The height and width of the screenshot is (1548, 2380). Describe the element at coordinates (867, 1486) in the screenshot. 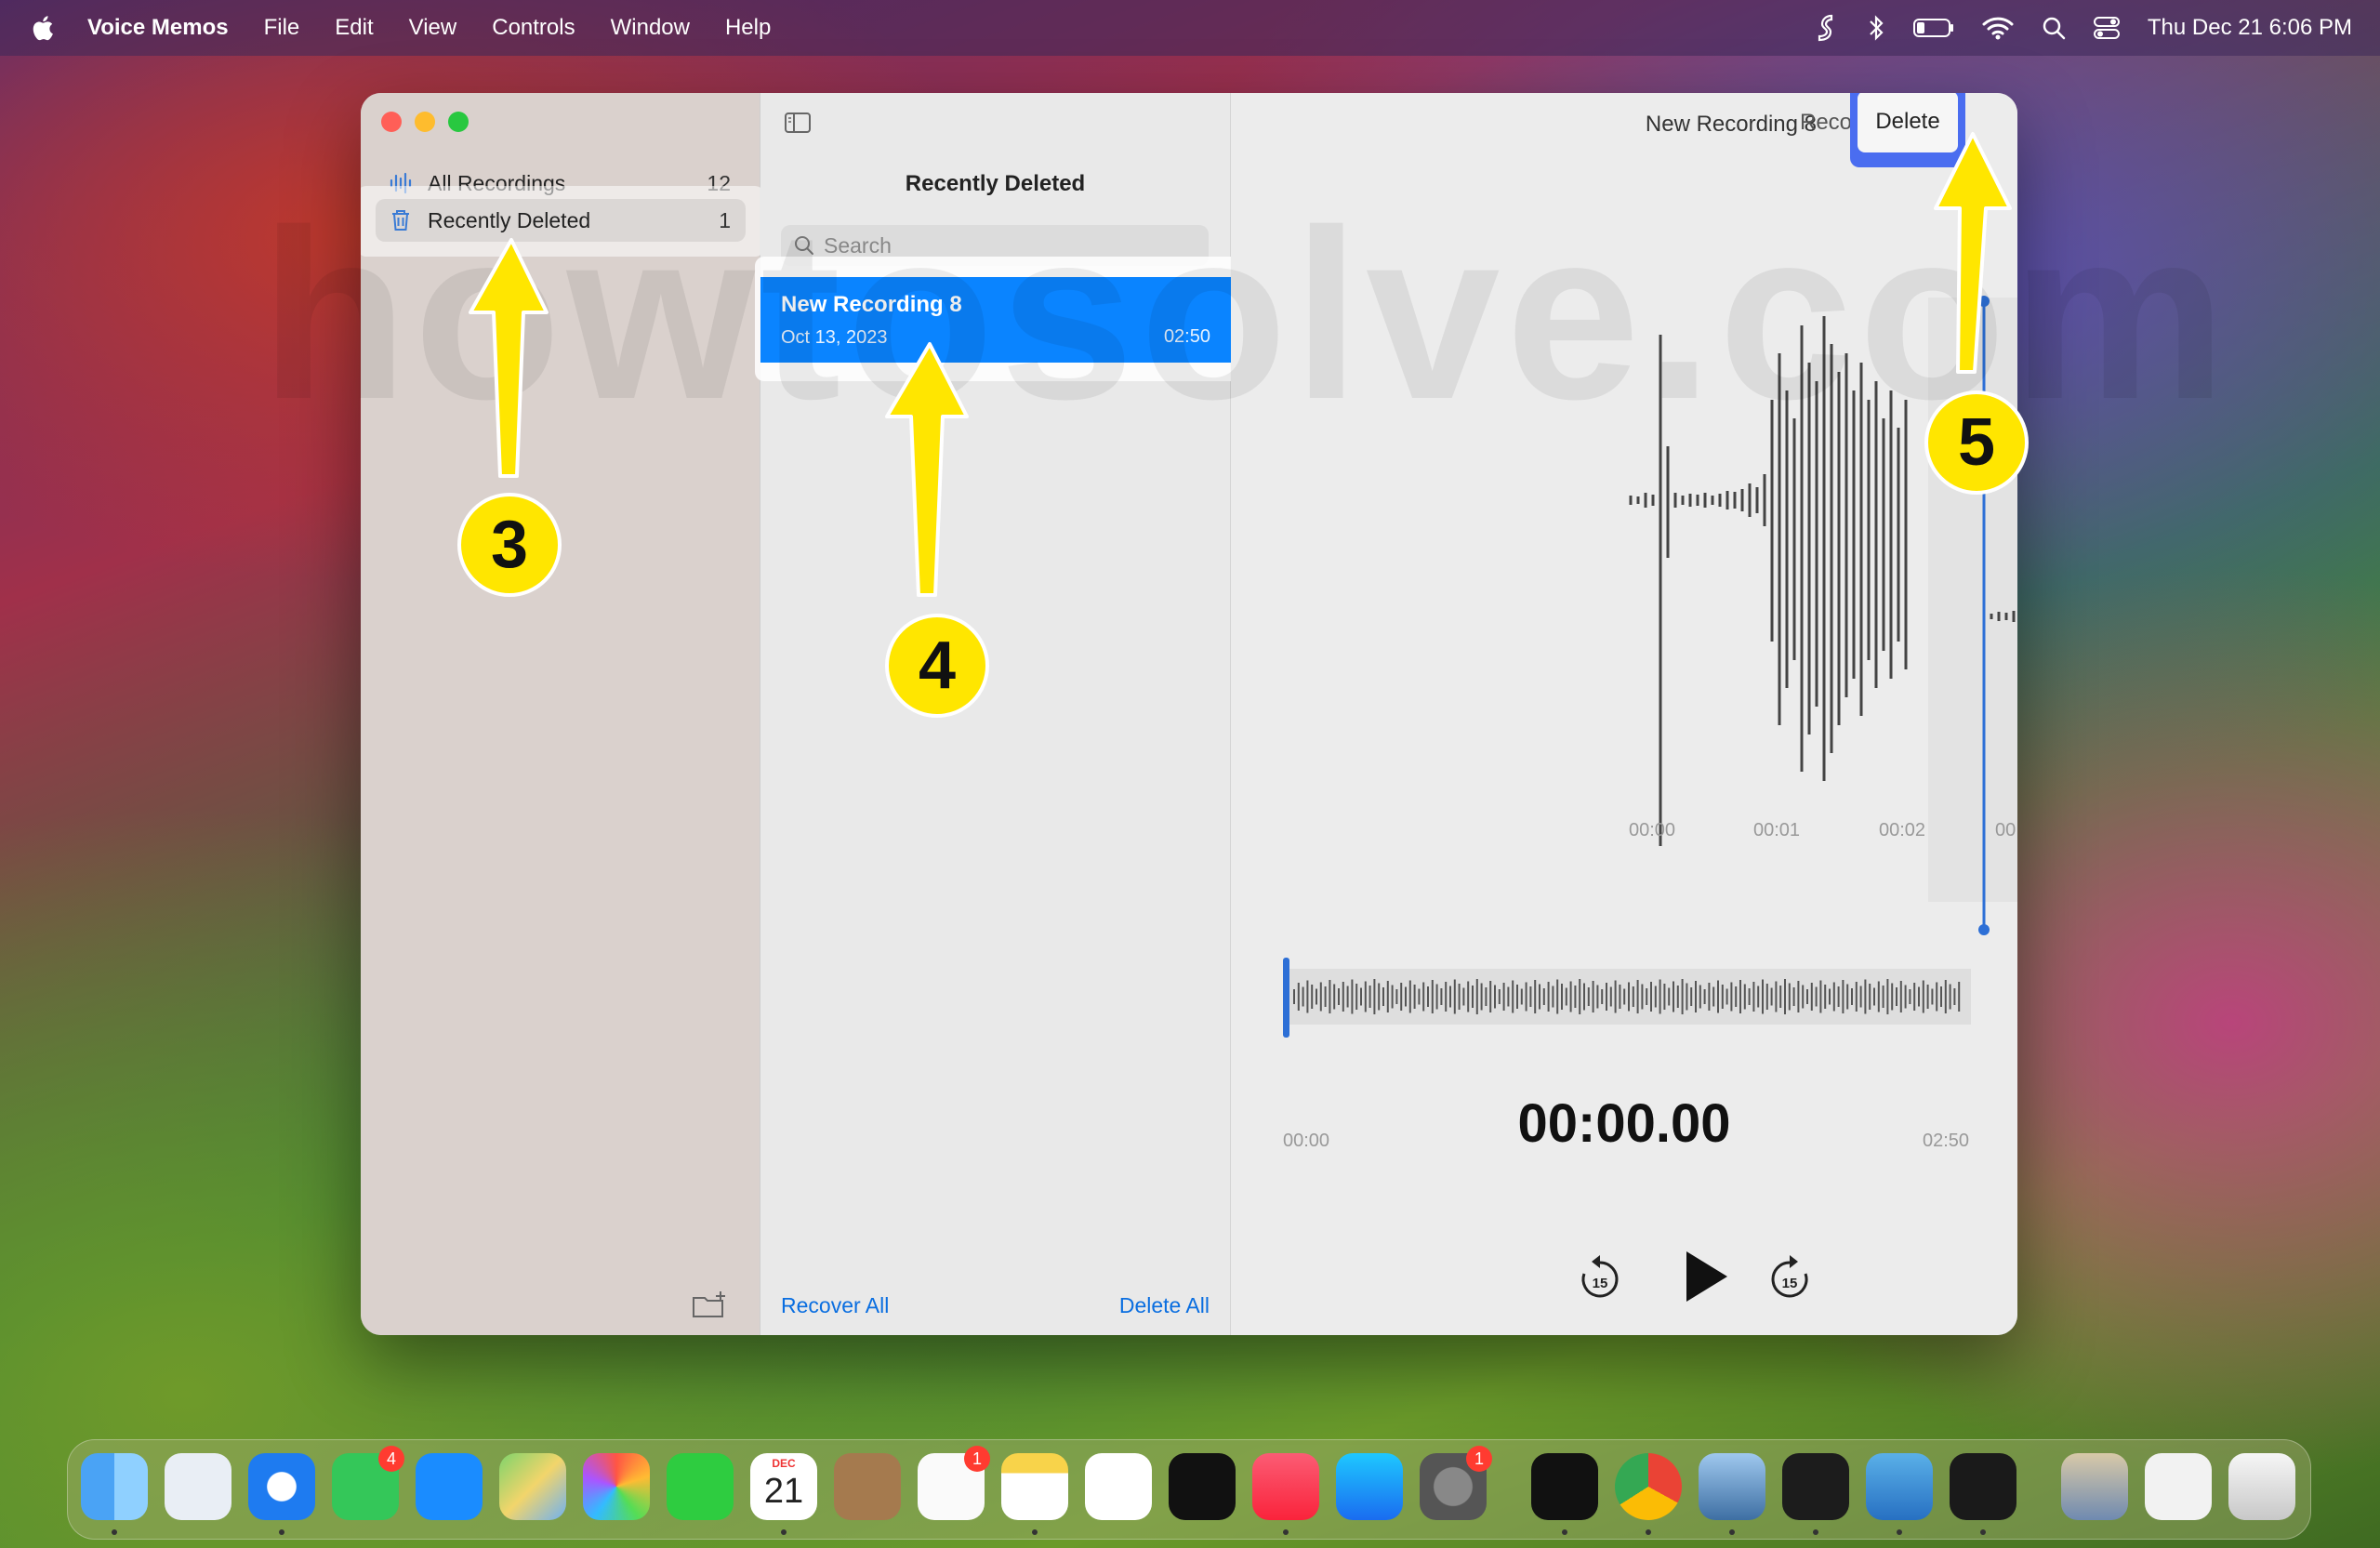

I see `contacts-icon` at that location.